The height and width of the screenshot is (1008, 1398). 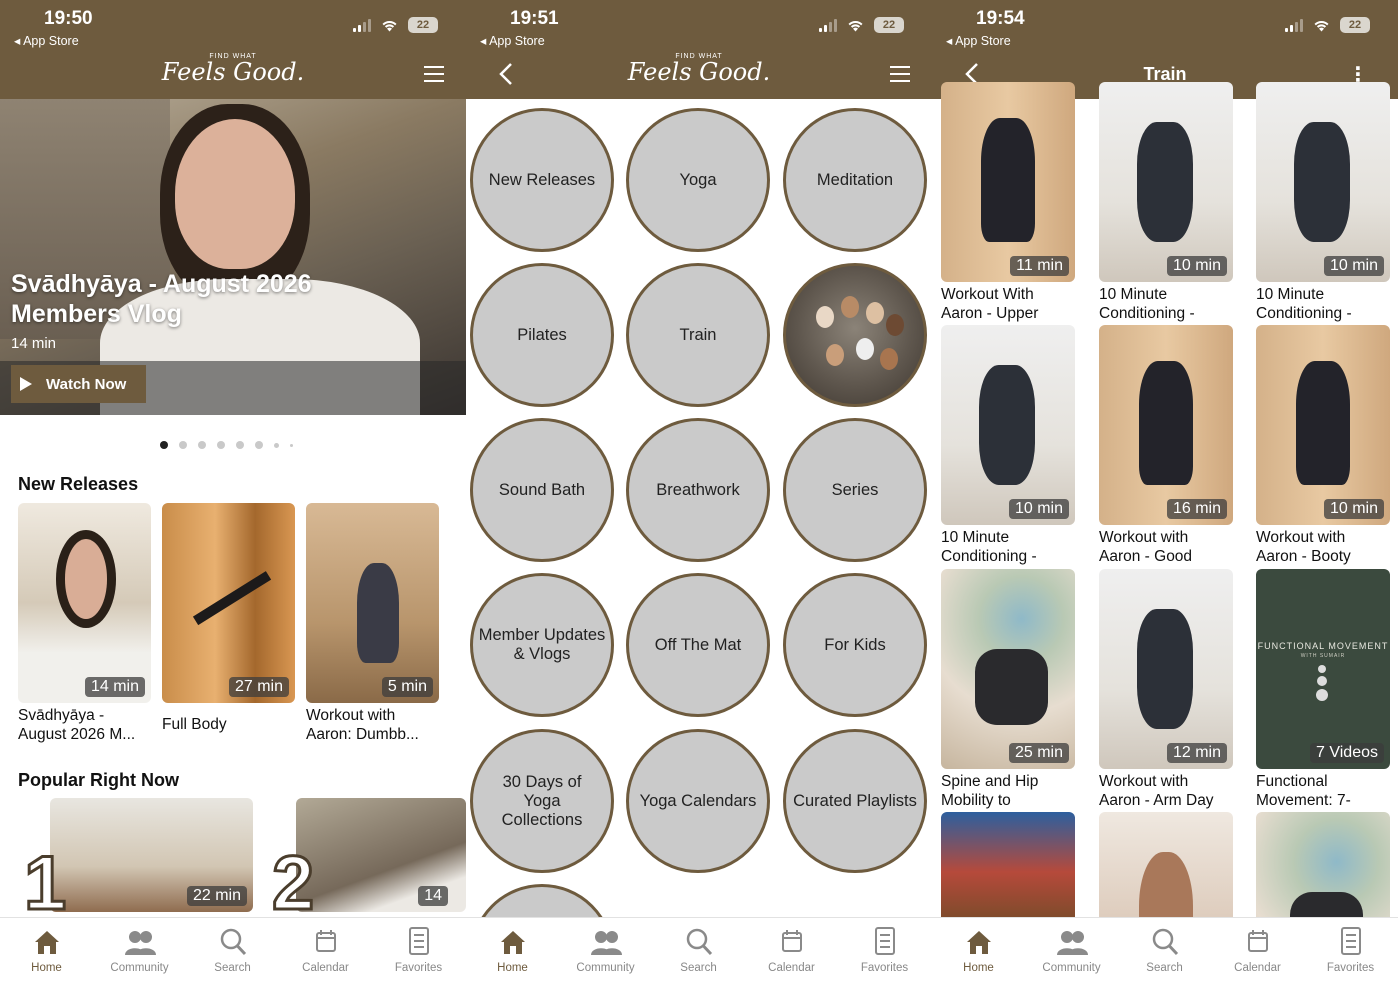 I want to click on logo-wordmark: Feels Good., so click(x=699, y=72).